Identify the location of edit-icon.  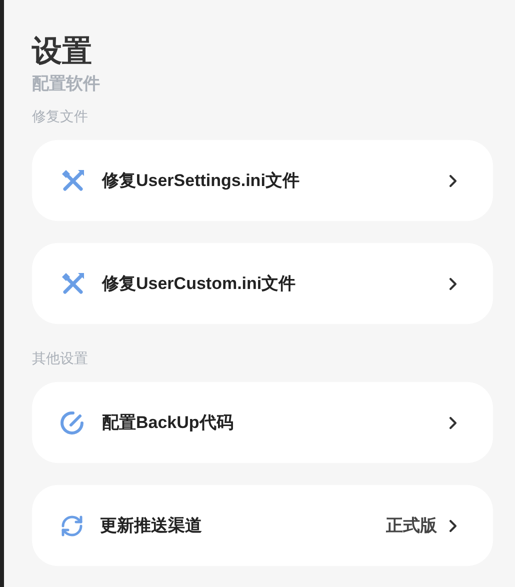
(73, 423).